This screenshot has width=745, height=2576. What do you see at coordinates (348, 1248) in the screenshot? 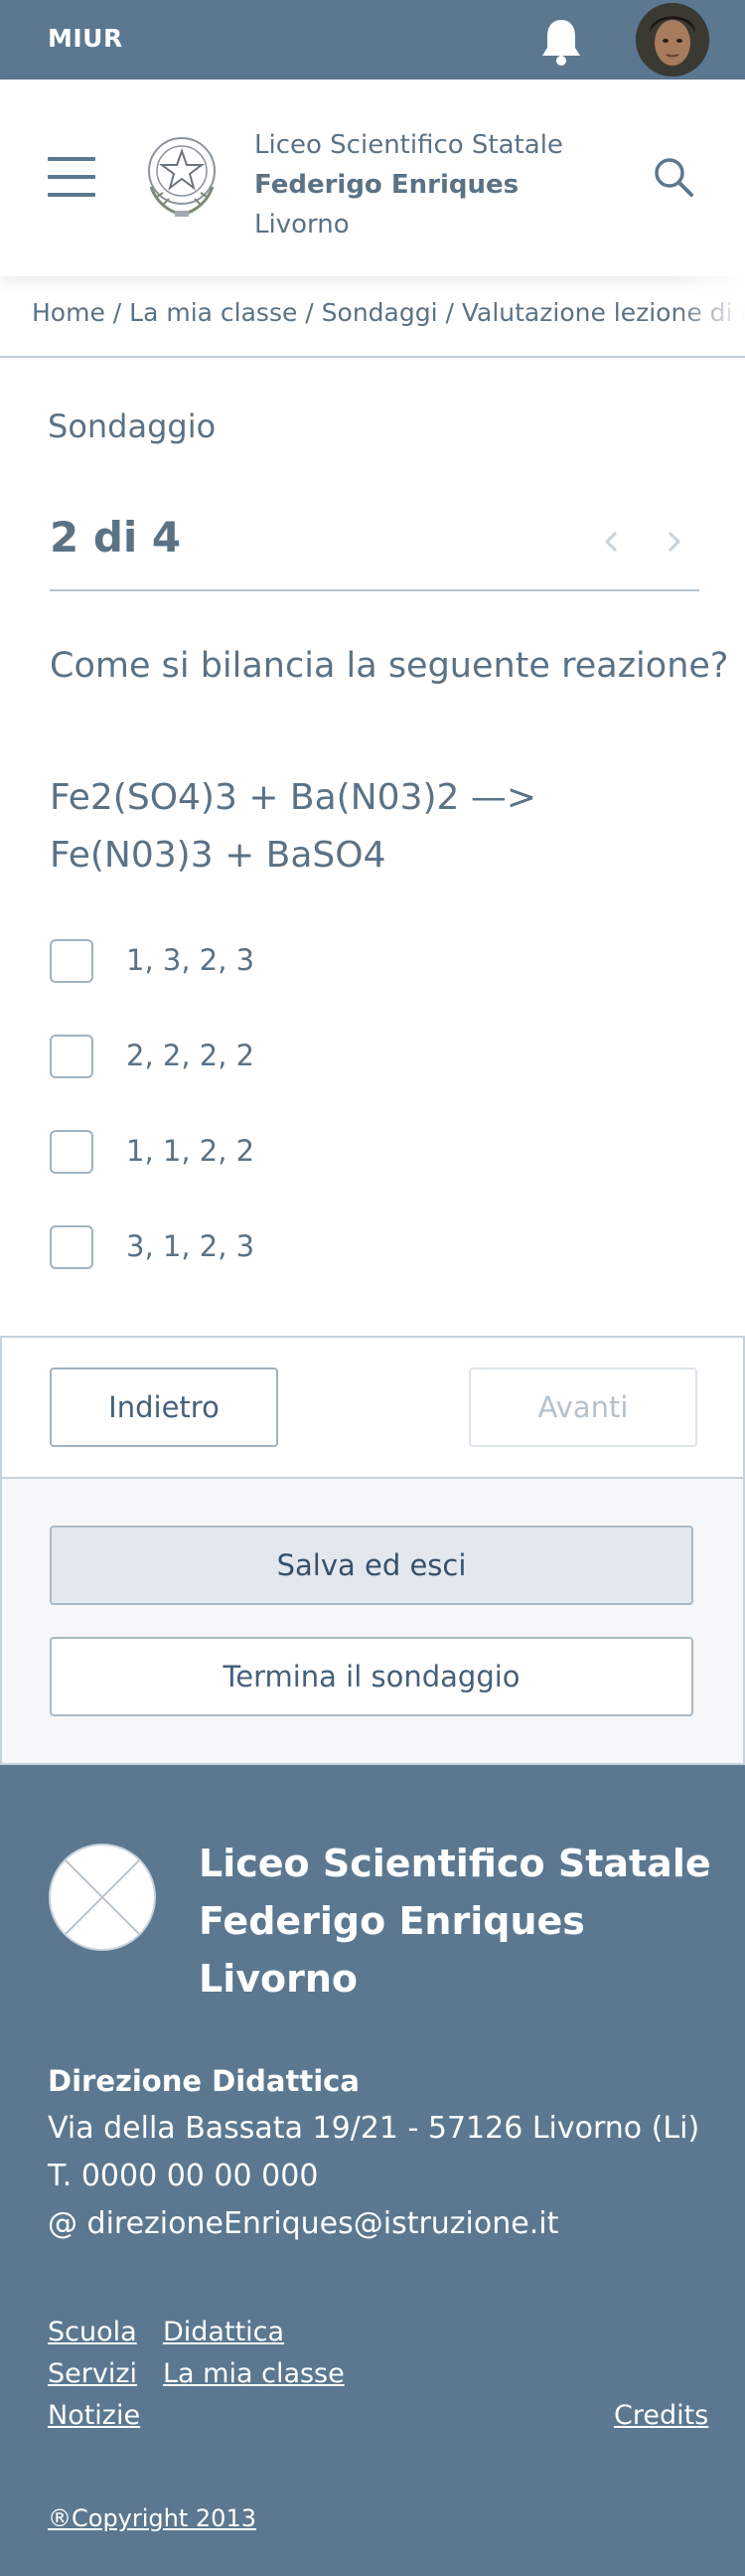
I see `answer-option-4: 3, 1, 2, 3` at bounding box center [348, 1248].